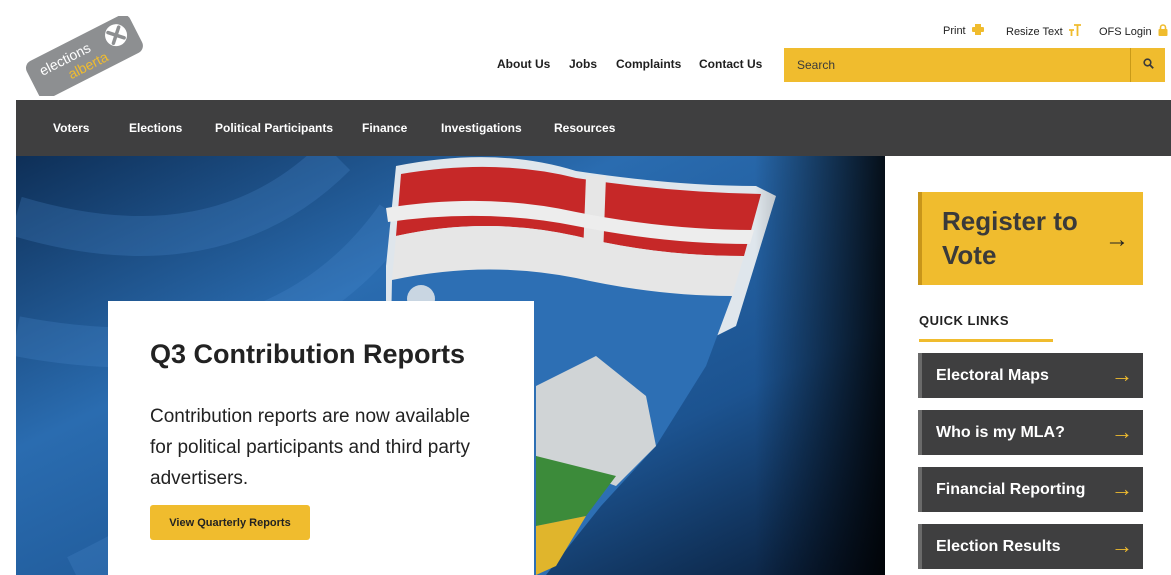 The height and width of the screenshot is (575, 1171). I want to click on nav-contact-us: Contact Us, so click(730, 64).